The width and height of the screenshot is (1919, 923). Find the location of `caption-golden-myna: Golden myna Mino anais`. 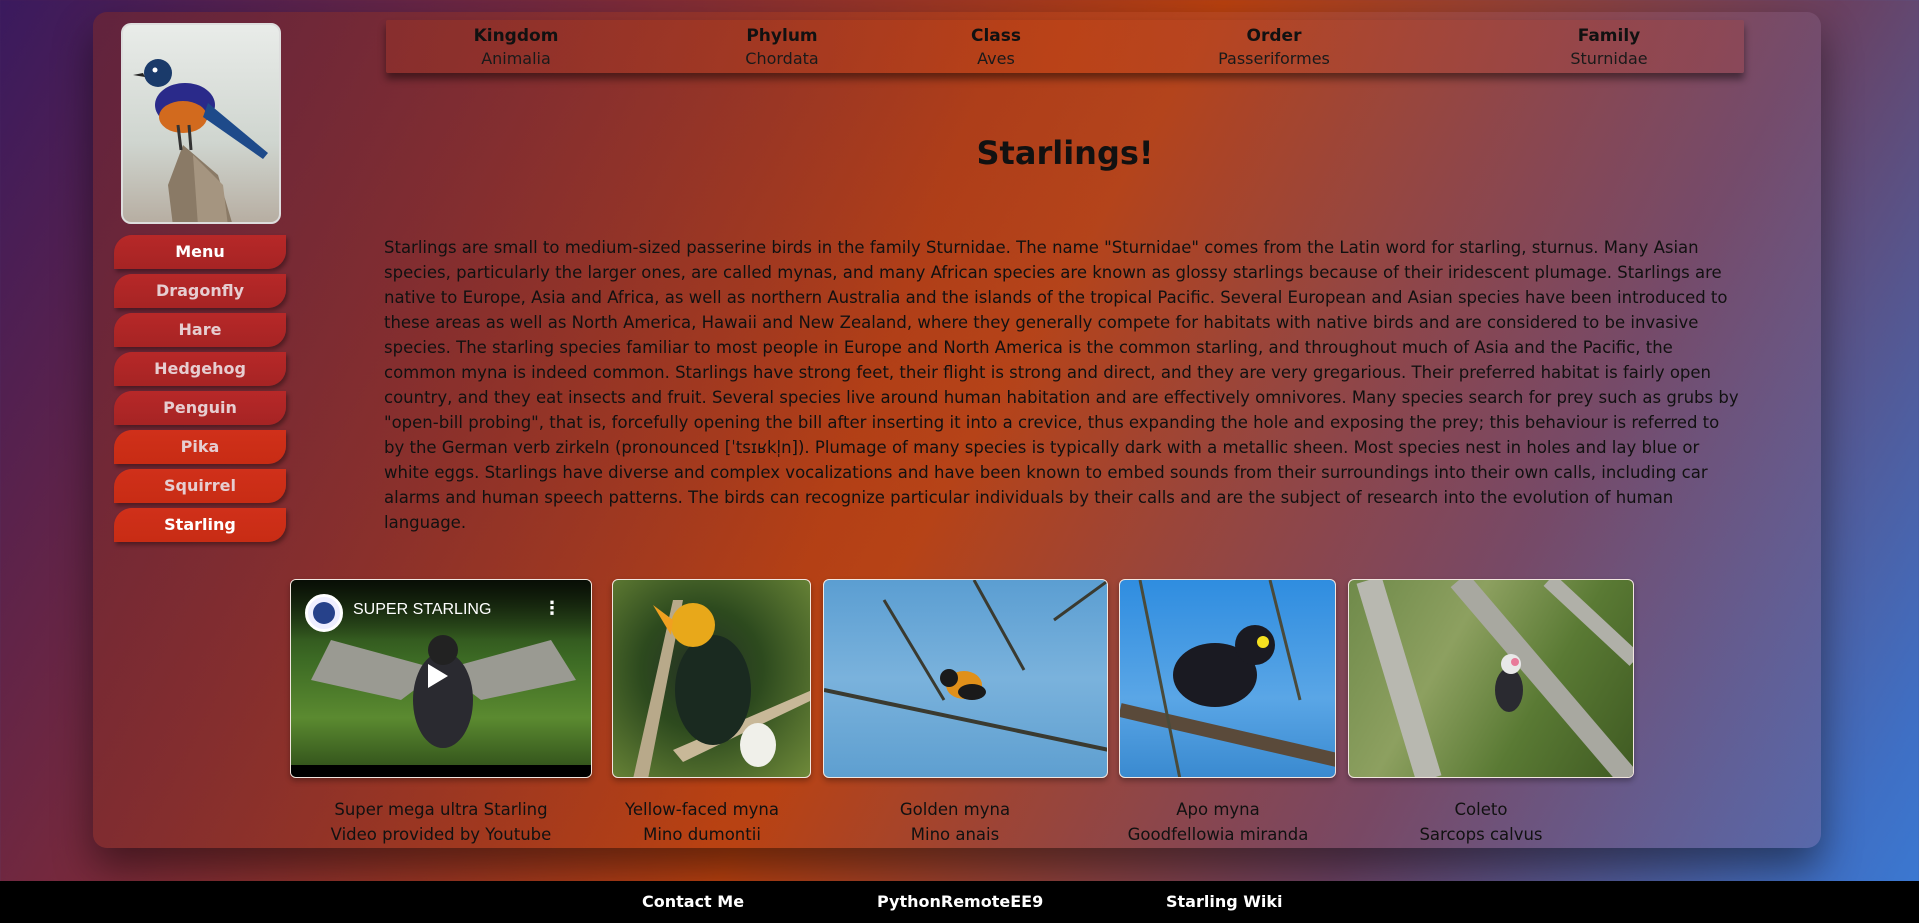

caption-golden-myna: Golden myna Mino anais is located at coordinates (955, 822).